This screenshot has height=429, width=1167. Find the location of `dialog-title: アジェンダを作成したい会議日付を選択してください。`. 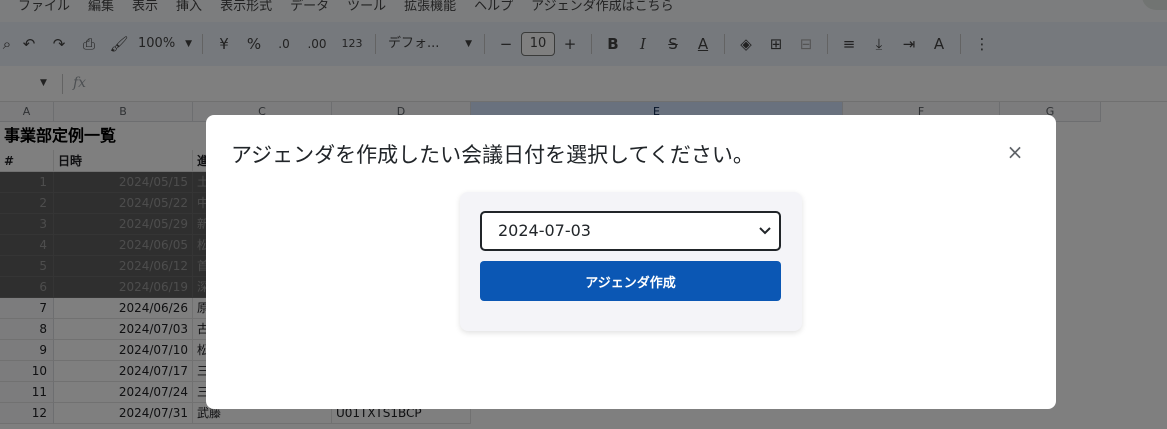

dialog-title: アジェンダを作成したい会議日付を選択してください。 is located at coordinates (492, 155).